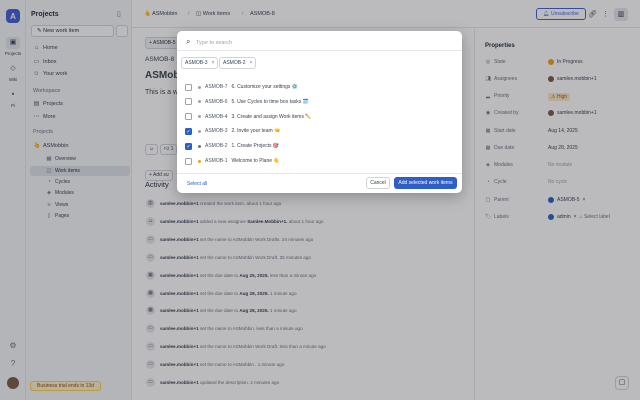  I want to click on work-item-id: ASMOB-6, so click(216, 101).